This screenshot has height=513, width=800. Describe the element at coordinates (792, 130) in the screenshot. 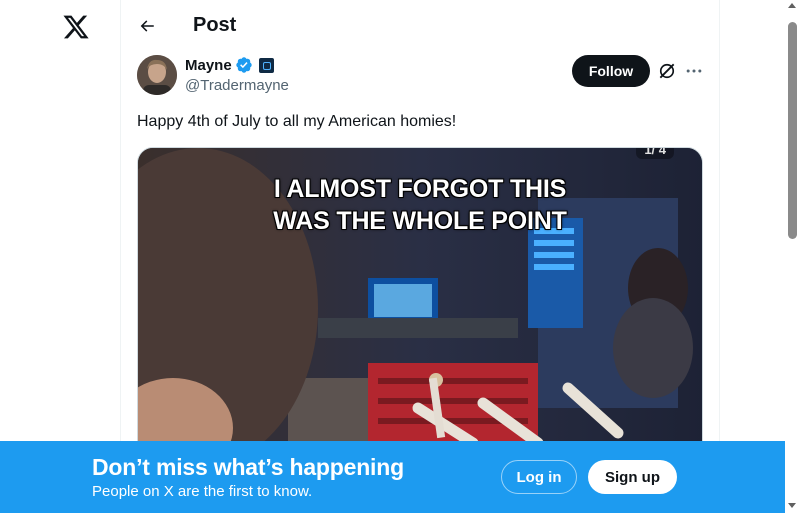

I see `scroll-thumb` at that location.